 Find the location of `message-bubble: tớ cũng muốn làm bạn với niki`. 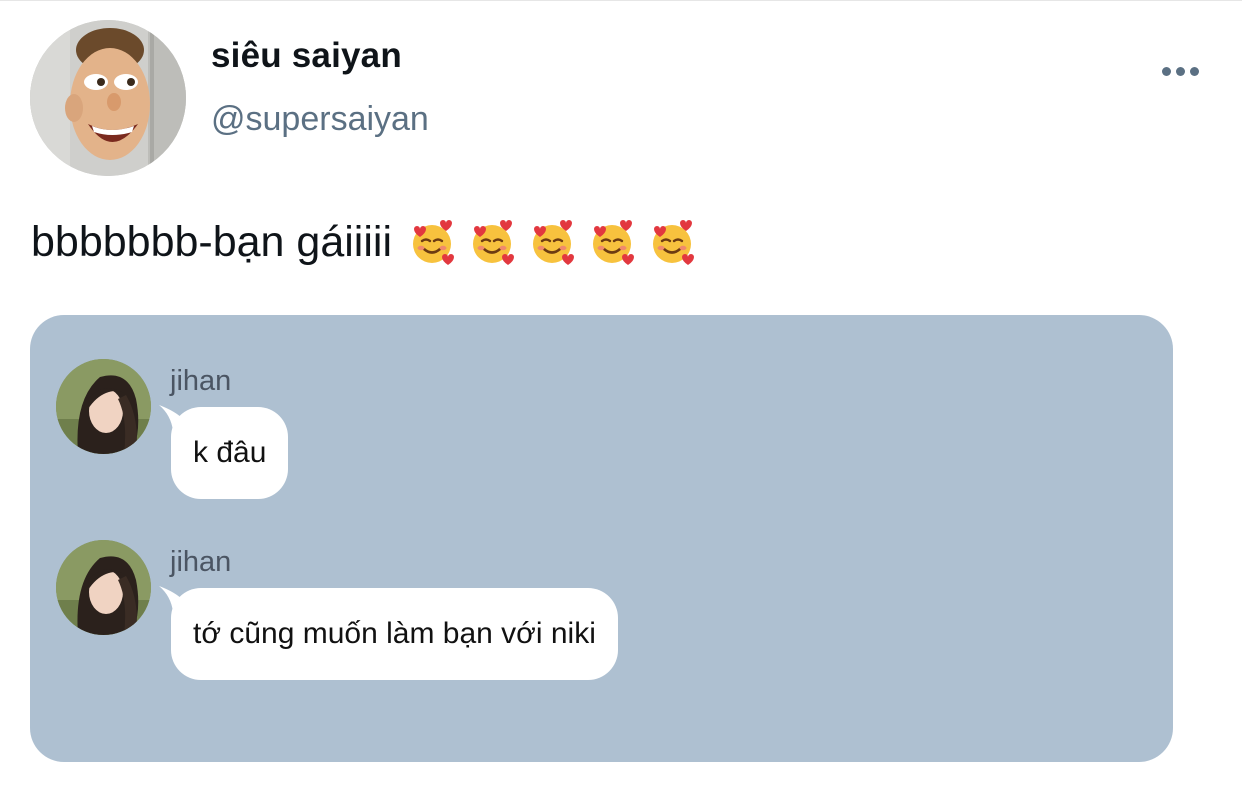

message-bubble: tớ cũng muốn làm bạn với niki is located at coordinates (388, 633).